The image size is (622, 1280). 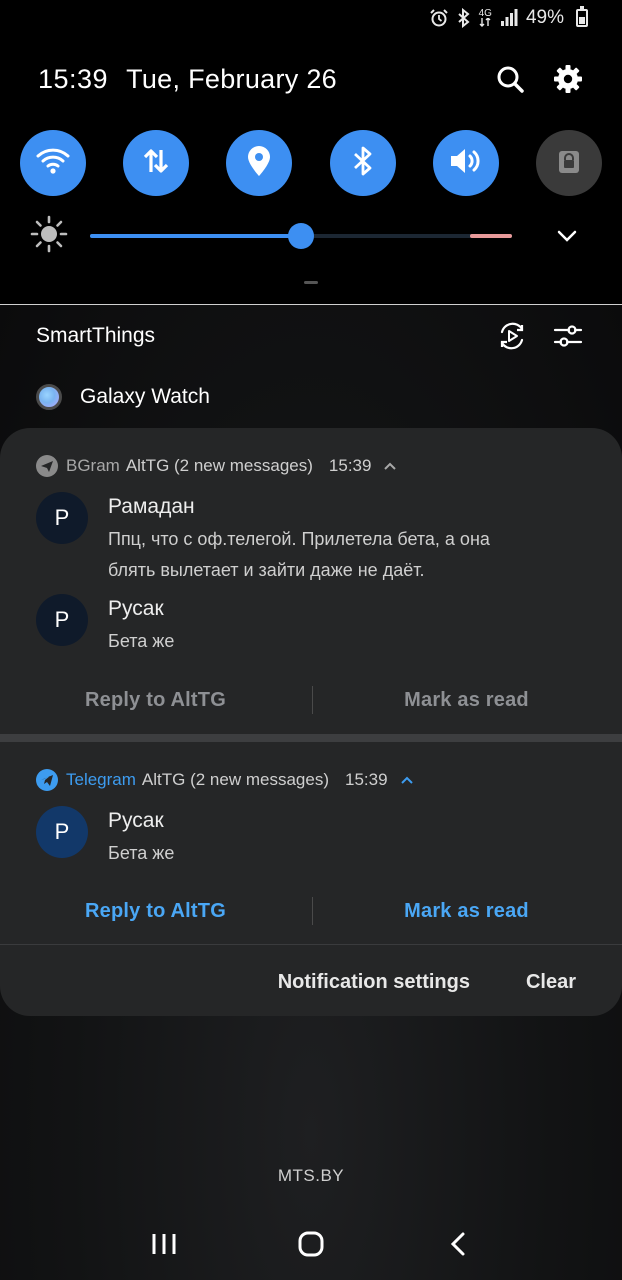 I want to click on smartthings-scan-icon, so click(x=512, y=336).